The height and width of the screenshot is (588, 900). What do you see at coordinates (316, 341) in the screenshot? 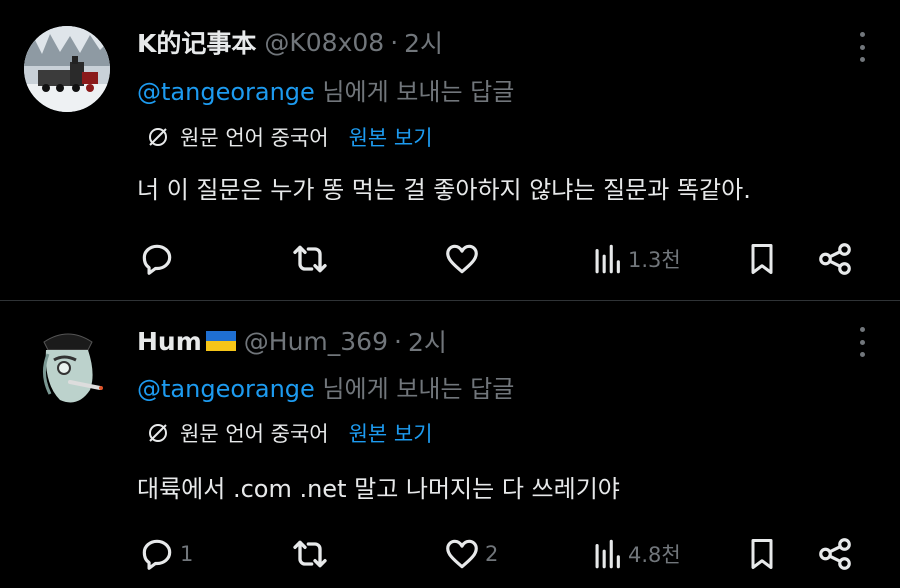
I see `user-handle: @Hum_369` at bounding box center [316, 341].